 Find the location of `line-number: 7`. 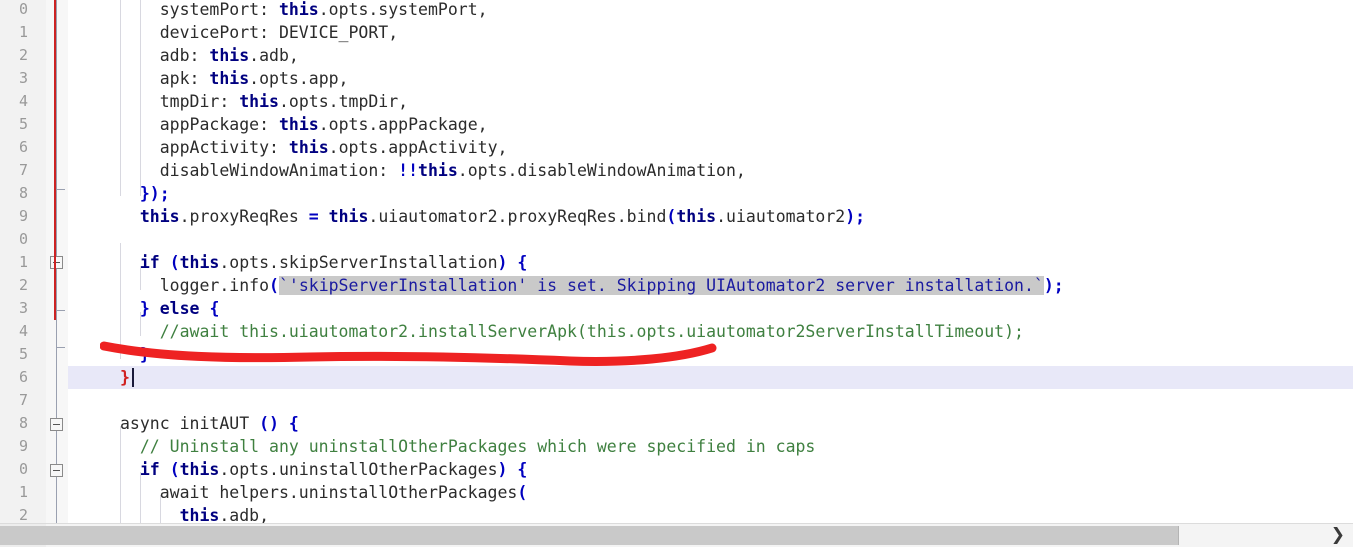

line-number: 7 is located at coordinates (23, 400).